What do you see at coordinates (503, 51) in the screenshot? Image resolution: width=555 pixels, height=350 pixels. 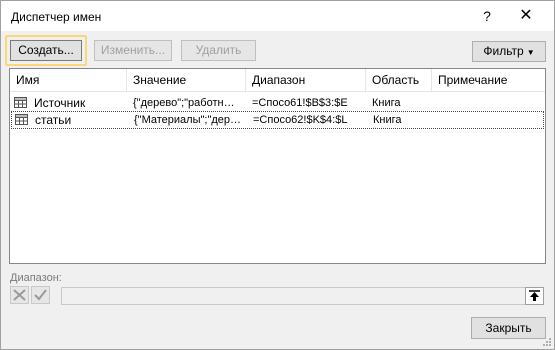 I see `filter-label: Фильтр` at bounding box center [503, 51].